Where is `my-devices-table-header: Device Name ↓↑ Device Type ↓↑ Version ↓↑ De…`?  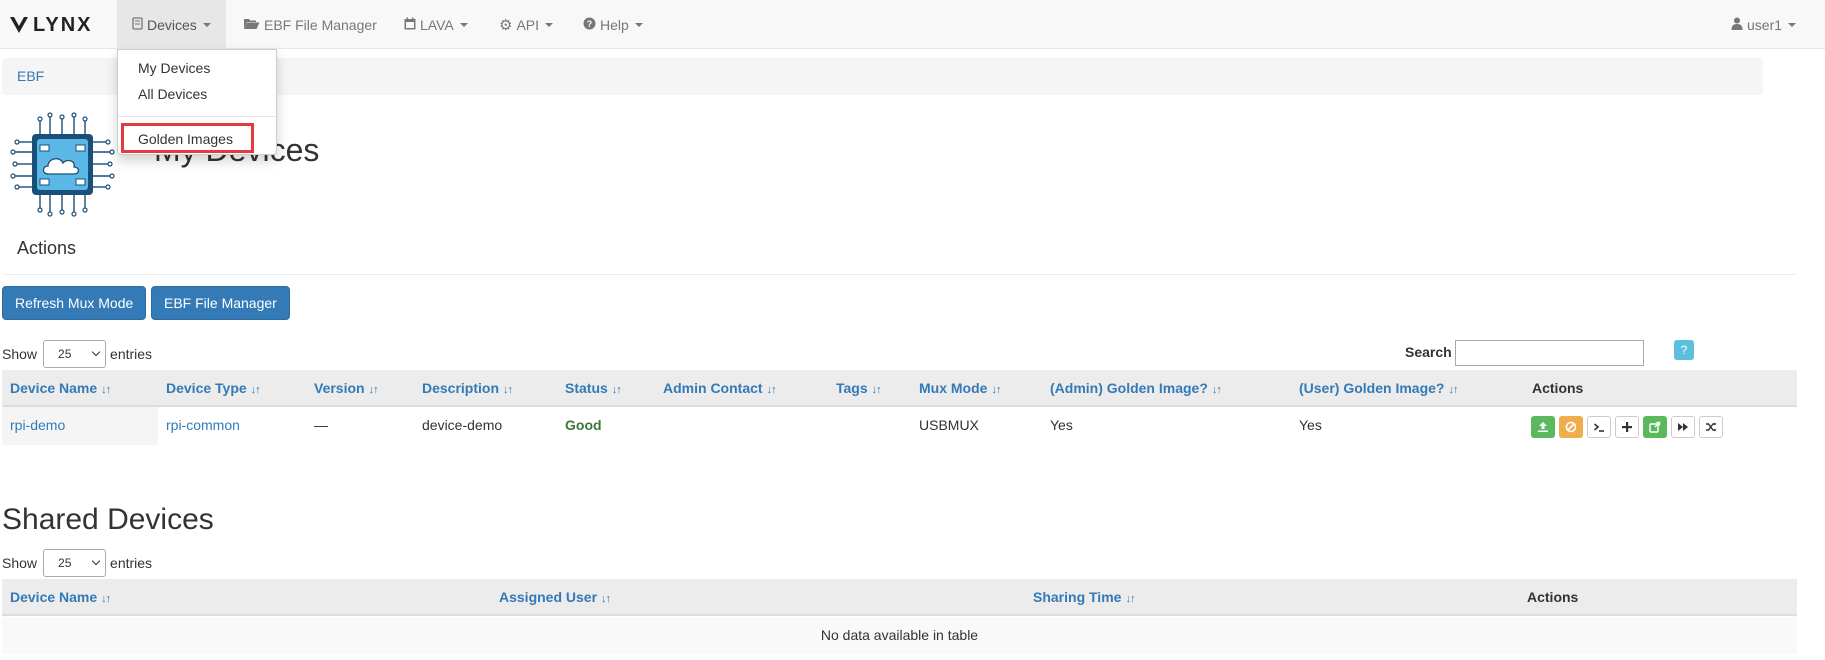 my-devices-table-header: Device Name ↓↑ Device Type ↓↑ Version ↓↑ De… is located at coordinates (899, 388).